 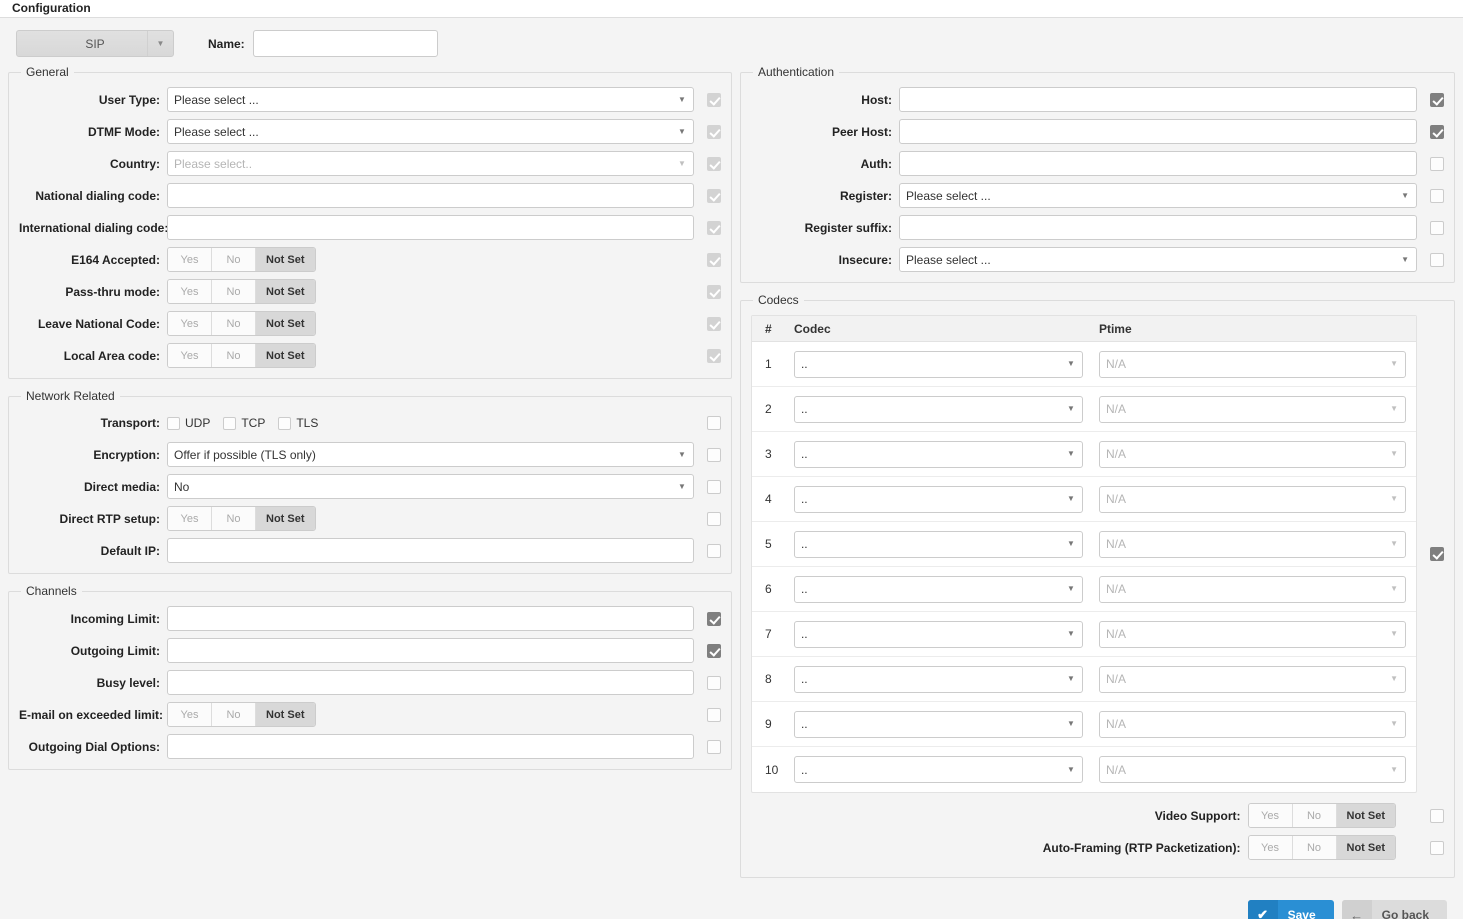 What do you see at coordinates (1252, 544) in the screenshot?
I see `ptime-5-select: N/A ▼` at bounding box center [1252, 544].